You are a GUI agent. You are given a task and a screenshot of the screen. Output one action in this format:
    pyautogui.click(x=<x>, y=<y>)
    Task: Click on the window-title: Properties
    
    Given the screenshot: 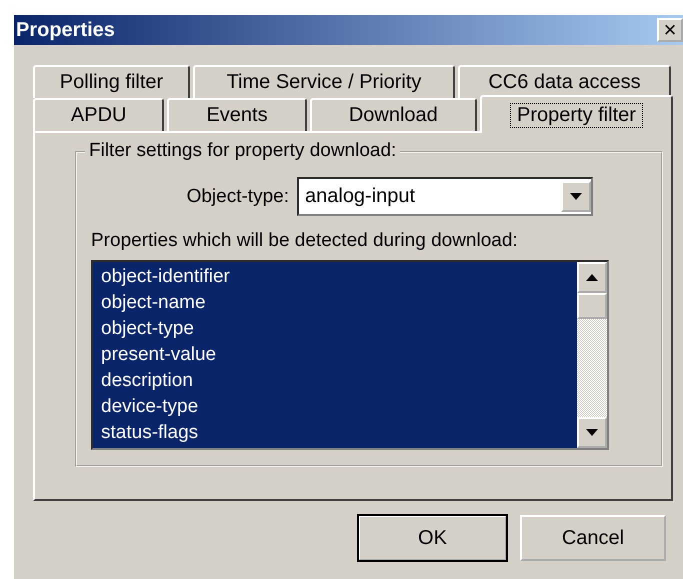 What is the action you would take?
    pyautogui.click(x=65, y=30)
    